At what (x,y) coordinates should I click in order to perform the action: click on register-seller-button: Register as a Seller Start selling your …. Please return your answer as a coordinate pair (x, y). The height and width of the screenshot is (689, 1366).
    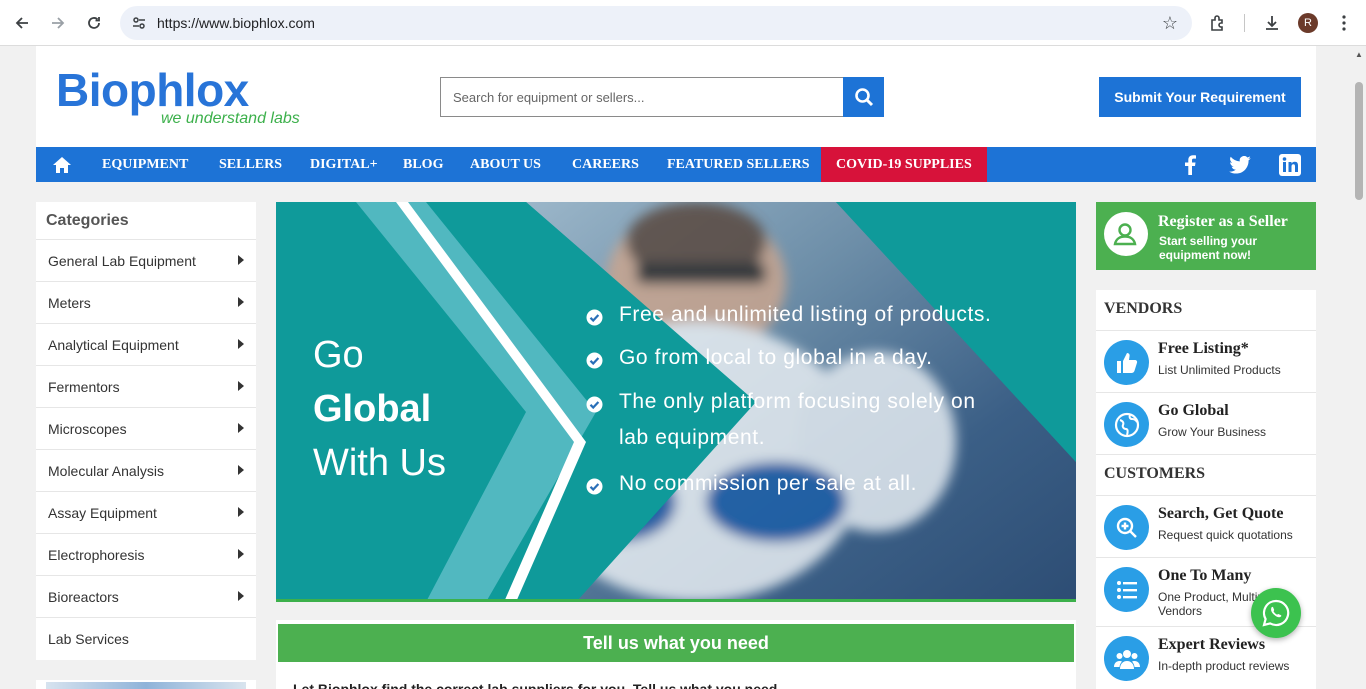
    Looking at the image, I should click on (1206, 236).